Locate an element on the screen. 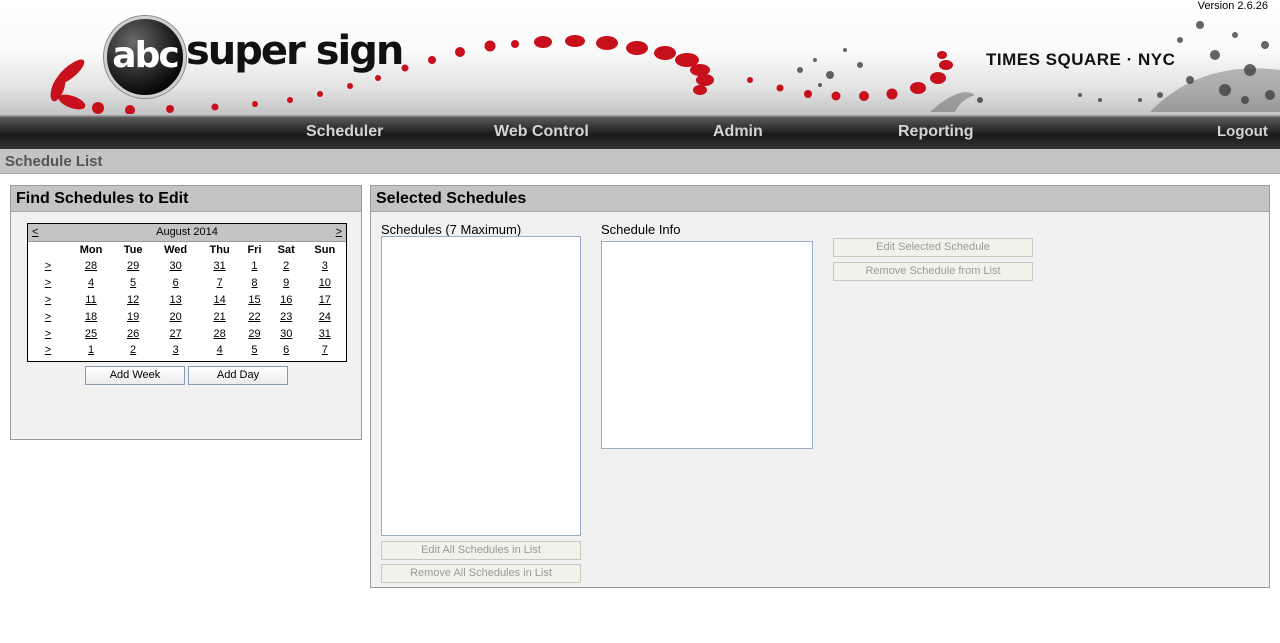  remove-all-schedules-button: Remove All Schedules in List is located at coordinates (481, 573).